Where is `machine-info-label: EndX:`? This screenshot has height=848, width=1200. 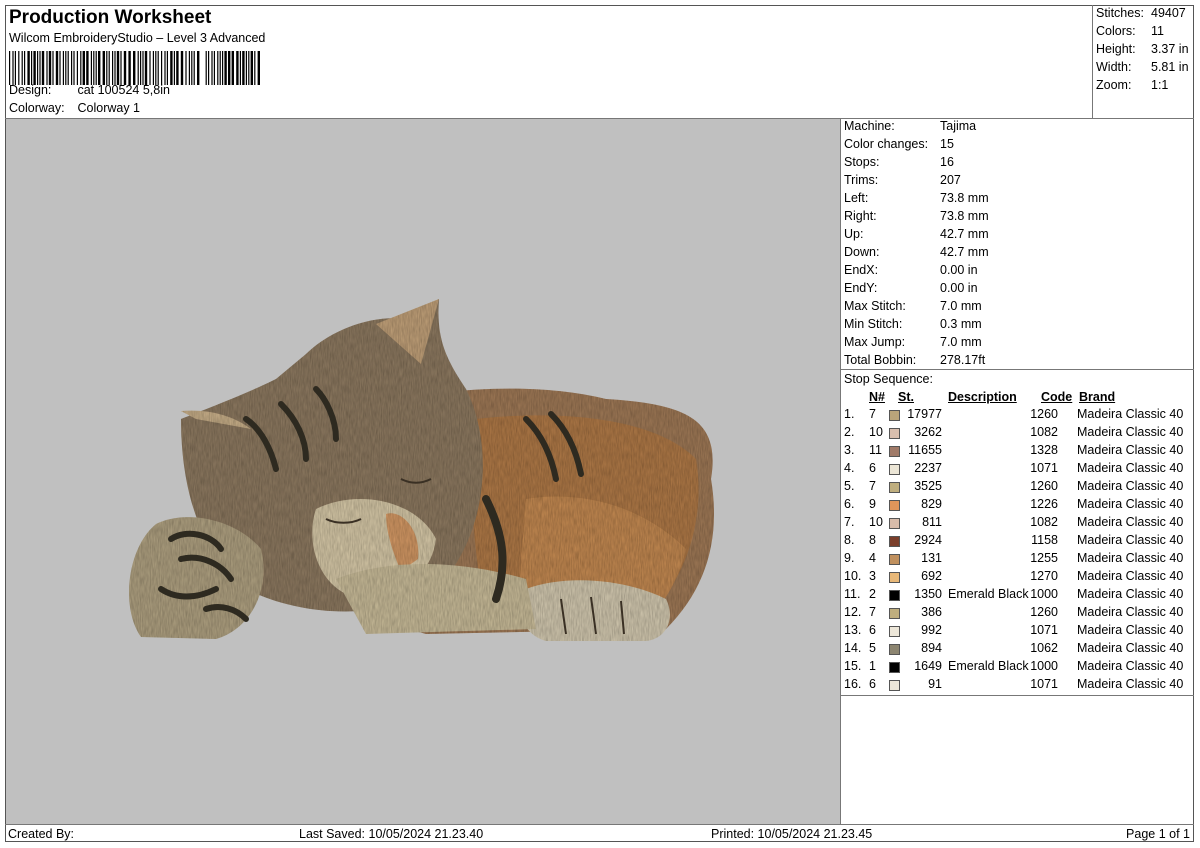 machine-info-label: EndX: is located at coordinates (861, 270).